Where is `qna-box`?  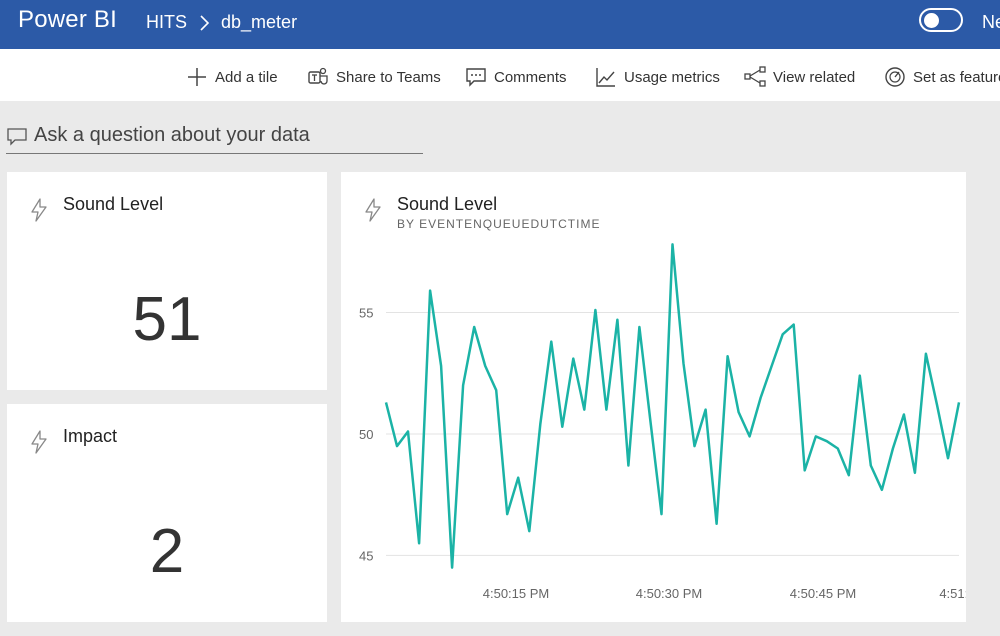 qna-box is located at coordinates (214, 136).